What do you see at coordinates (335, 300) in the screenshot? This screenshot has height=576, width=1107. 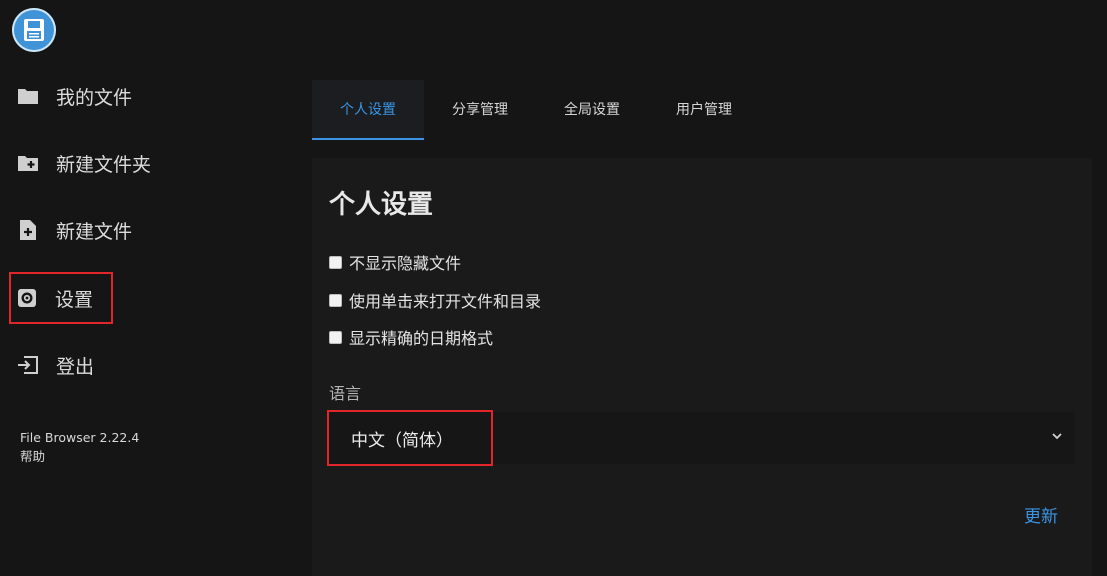 I see `single-click-checkbox` at bounding box center [335, 300].